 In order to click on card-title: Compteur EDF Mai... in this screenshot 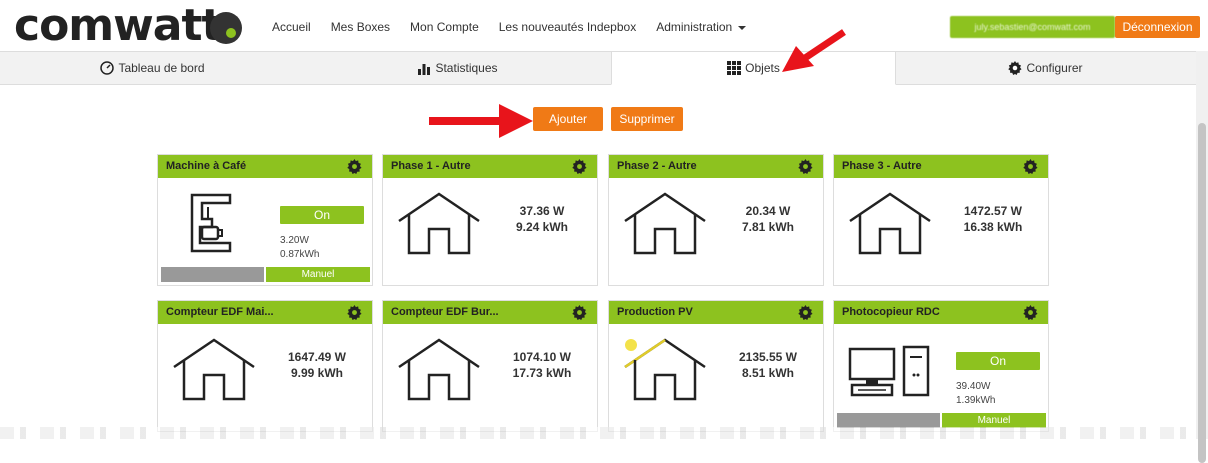, I will do `click(220, 312)`.